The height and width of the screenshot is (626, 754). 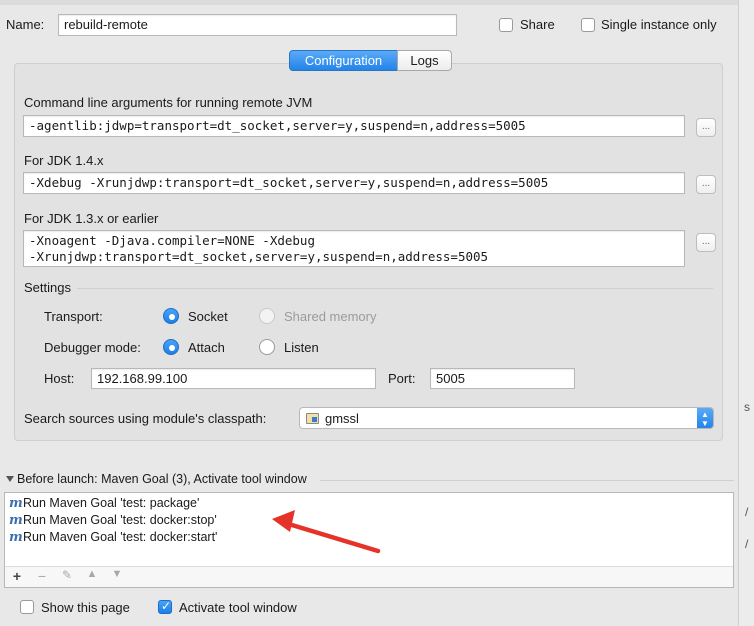 I want to click on show-page-checkbox, so click(x=27, y=607).